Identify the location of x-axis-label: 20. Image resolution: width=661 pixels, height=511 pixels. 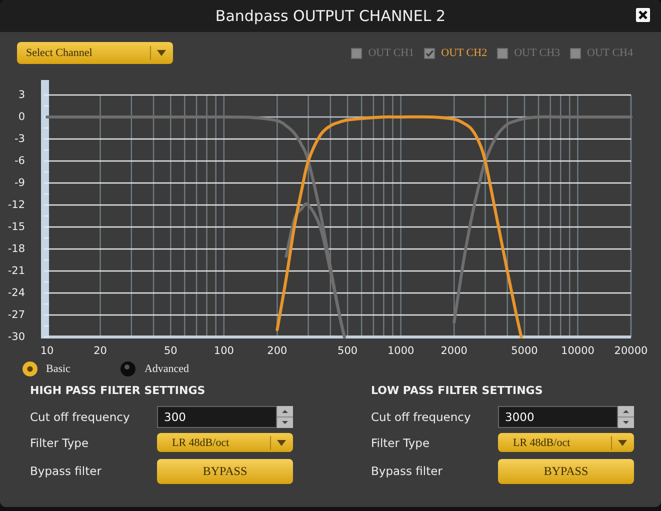
(100, 350).